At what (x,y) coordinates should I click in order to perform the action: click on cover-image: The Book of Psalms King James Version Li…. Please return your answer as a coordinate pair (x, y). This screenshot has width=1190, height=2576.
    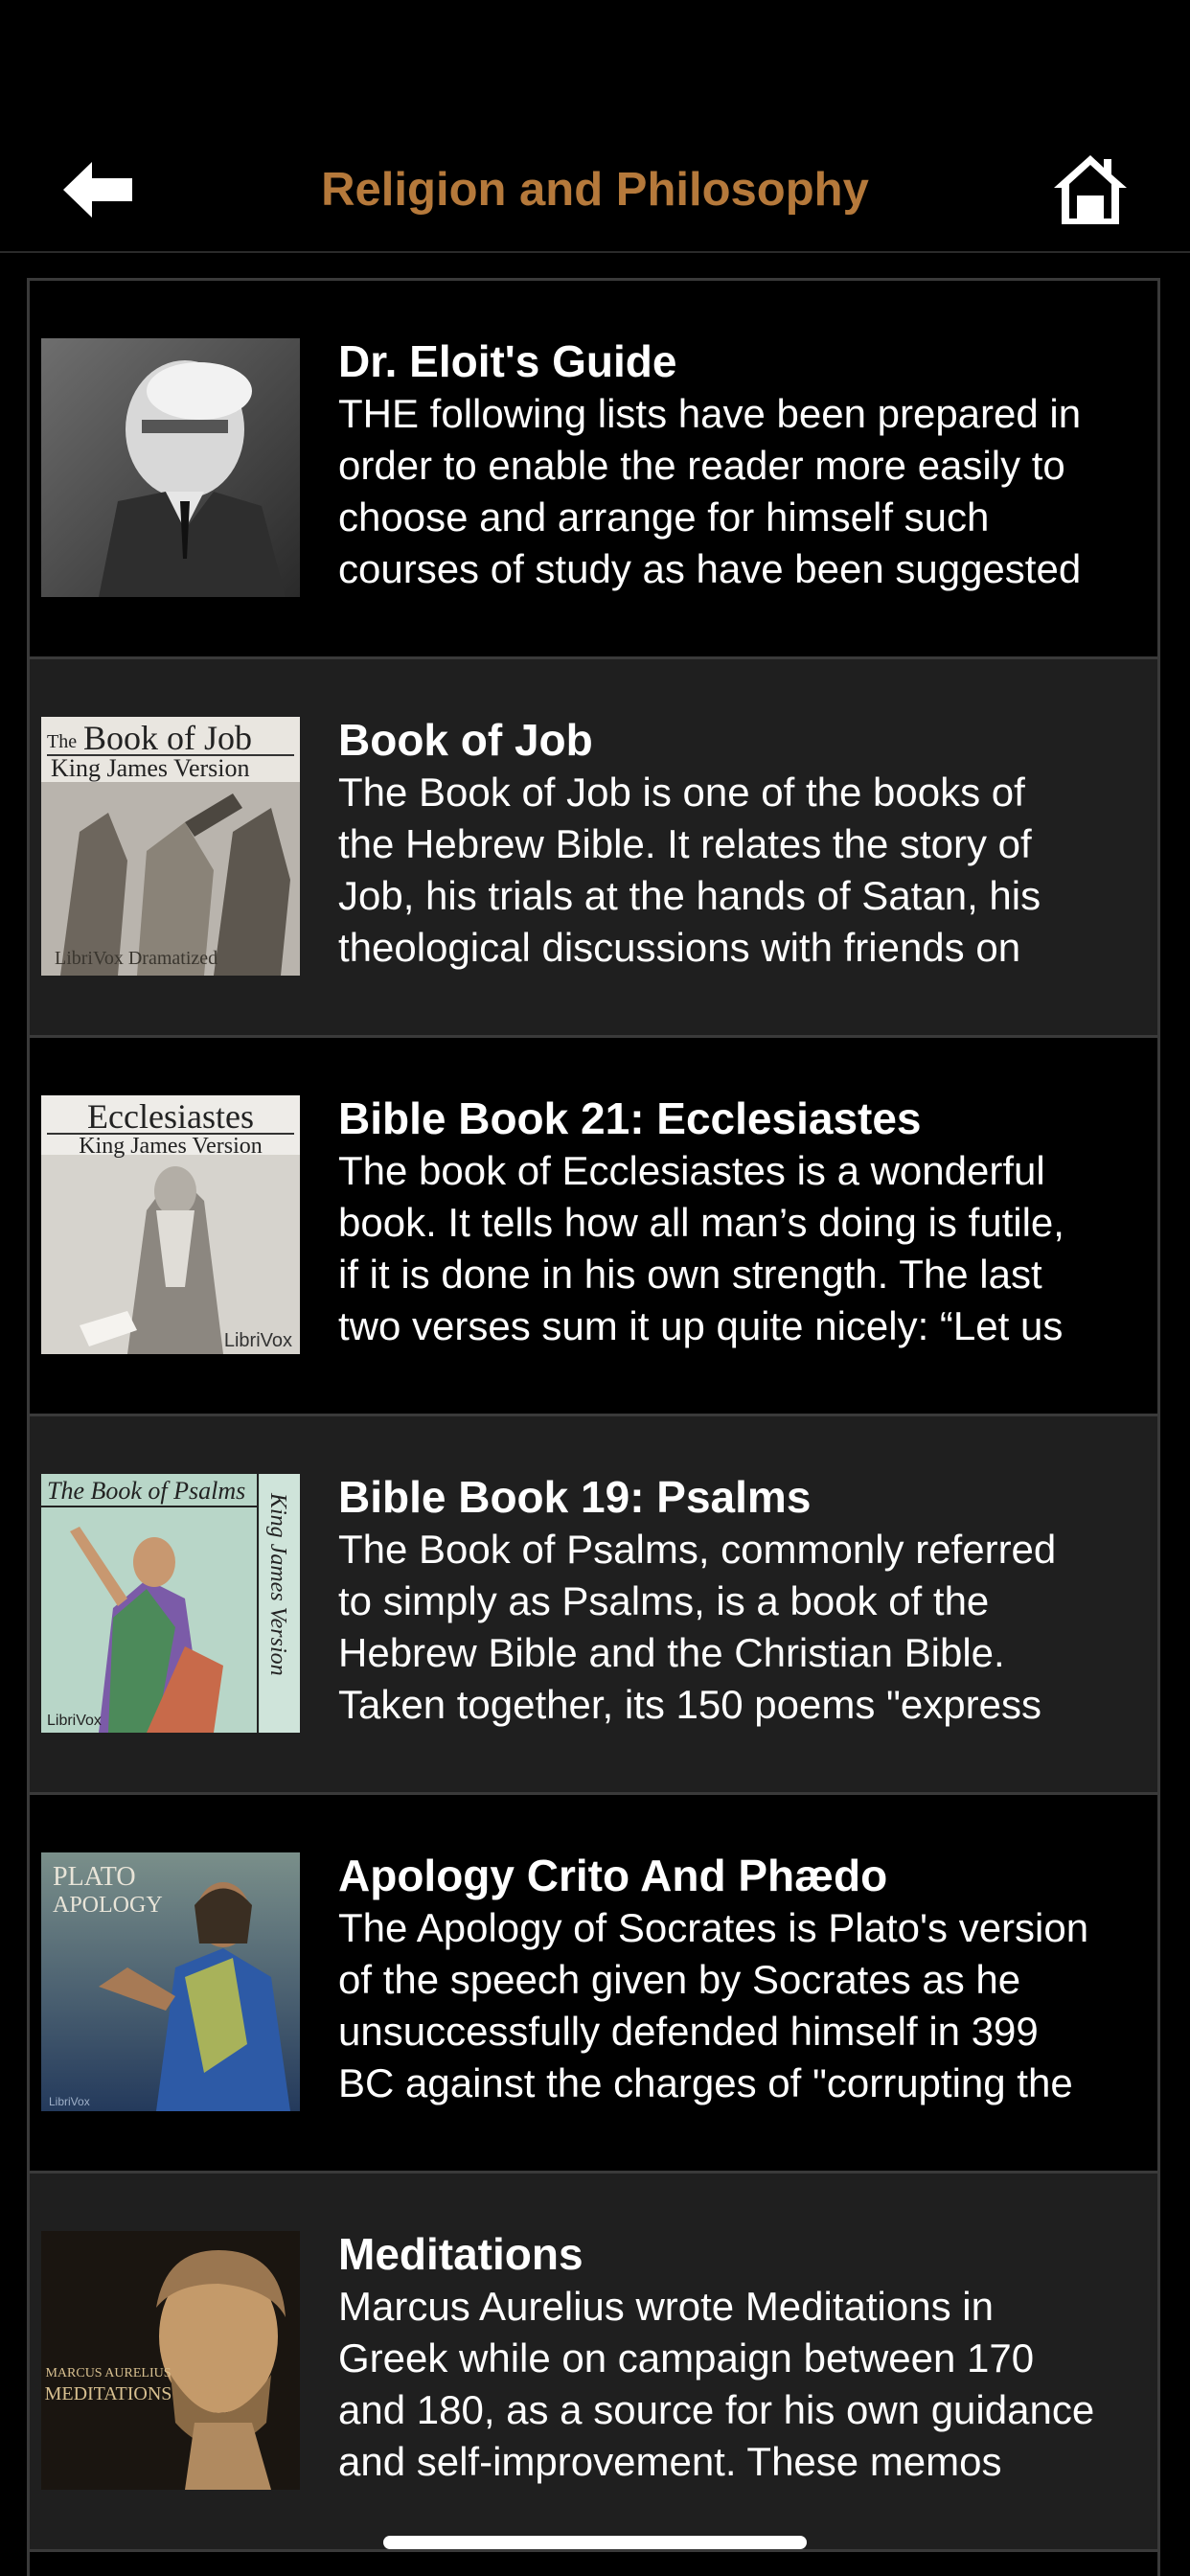
    Looking at the image, I should click on (171, 1603).